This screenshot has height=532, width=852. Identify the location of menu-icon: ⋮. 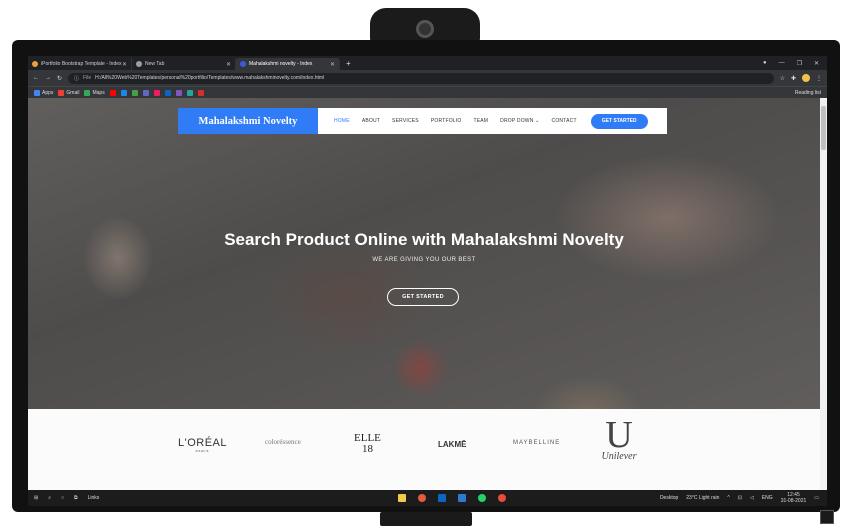
(819, 78).